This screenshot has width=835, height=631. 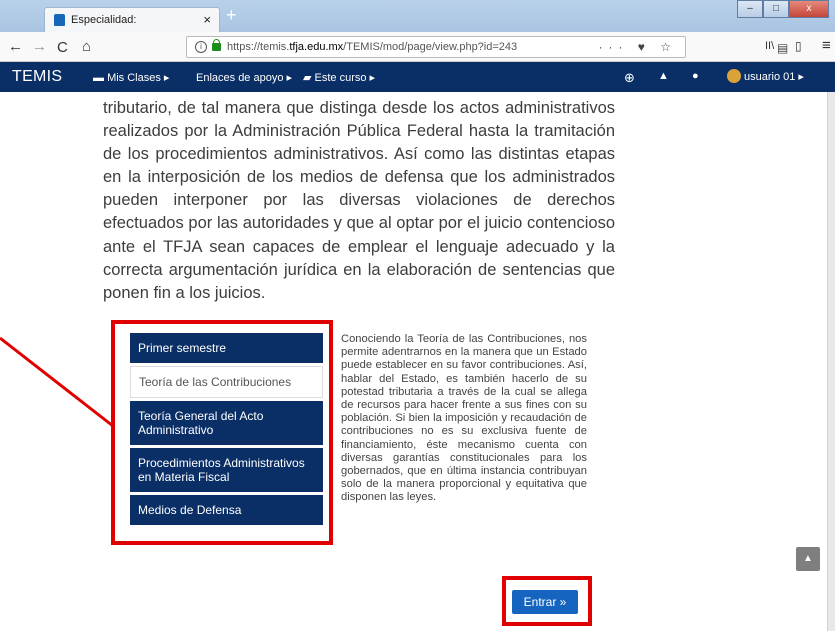 I want to click on info-icon: i, so click(x=201, y=47).